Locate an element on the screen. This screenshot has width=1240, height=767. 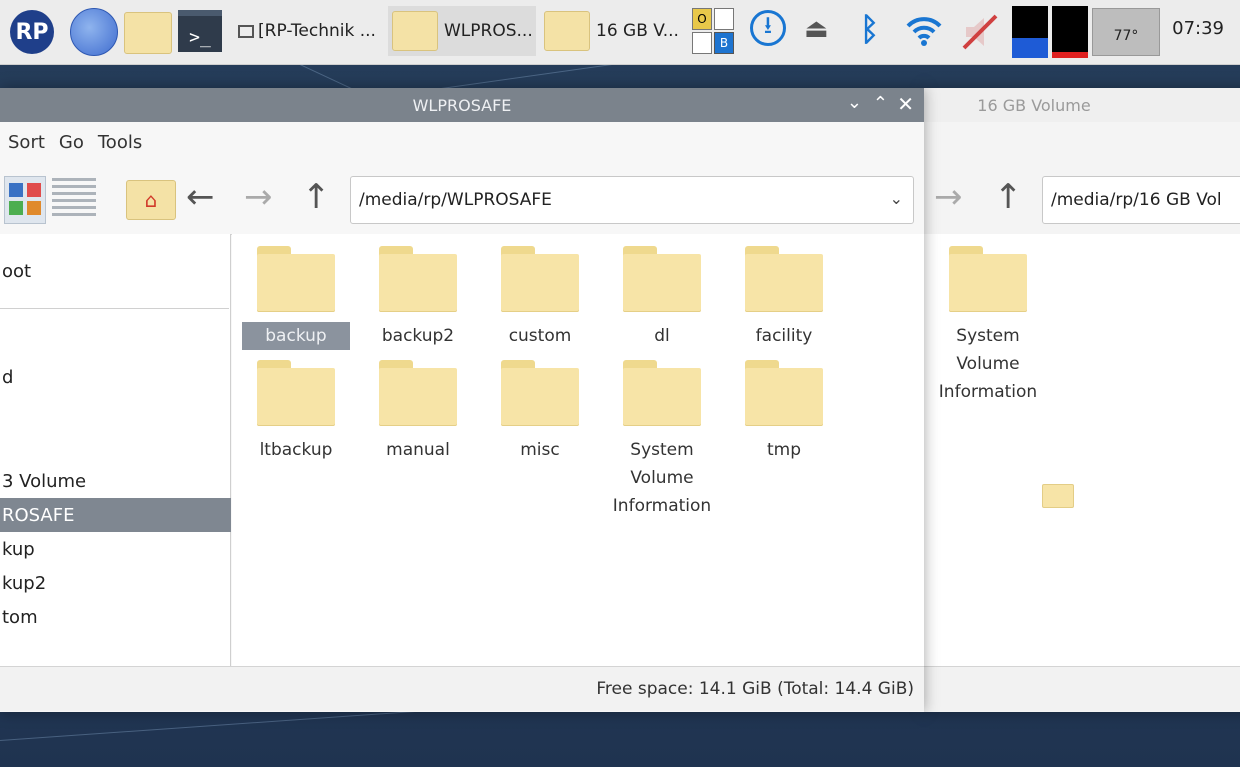
menu-tools: Tools is located at coordinates (120, 142).